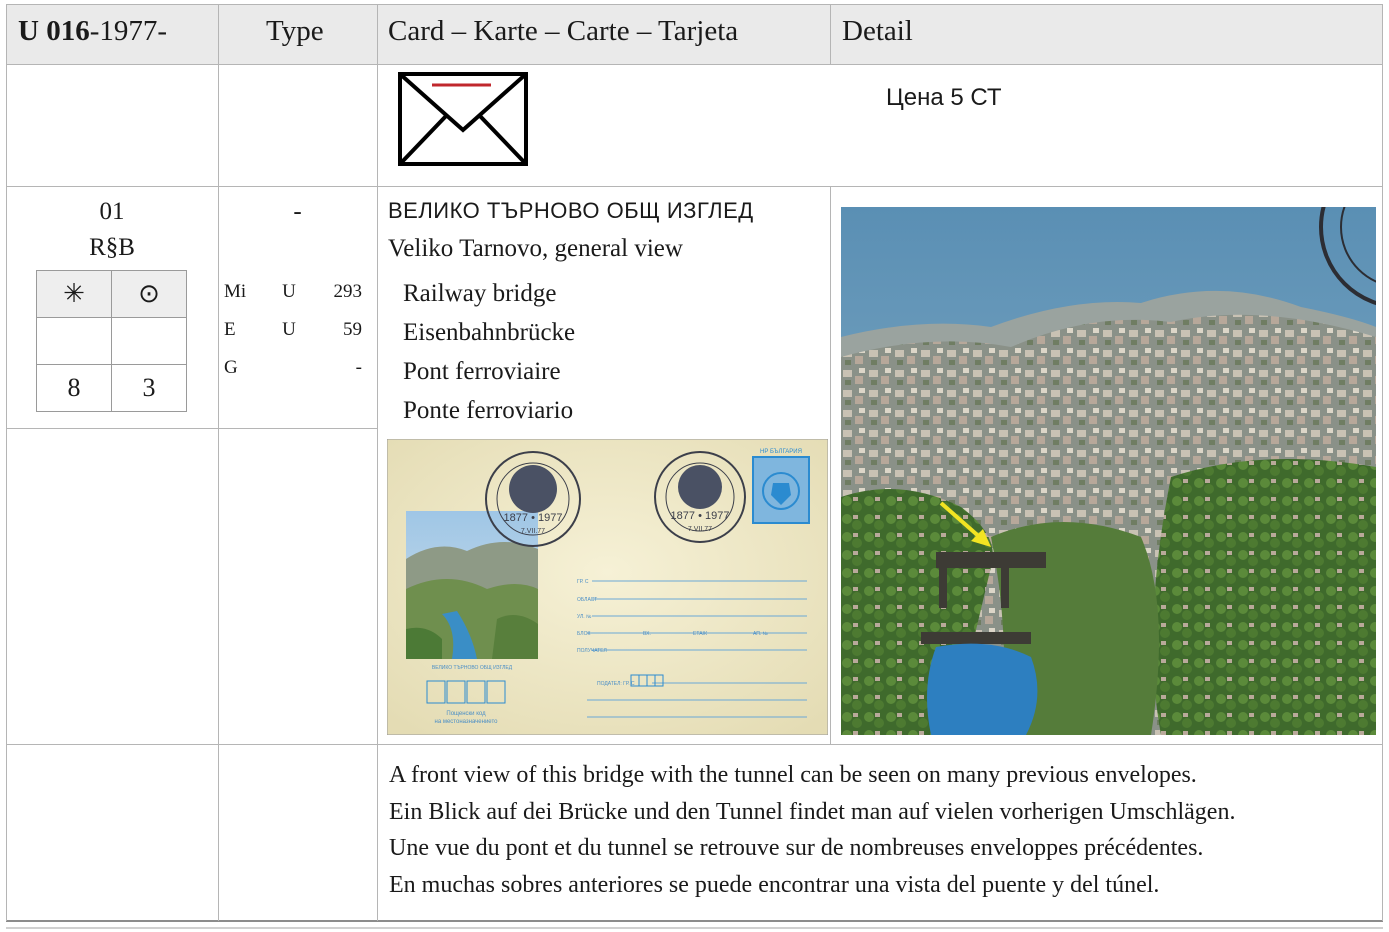  Describe the element at coordinates (944, 97) in the screenshot. I see `price-label: Цена 5 СТ` at that location.